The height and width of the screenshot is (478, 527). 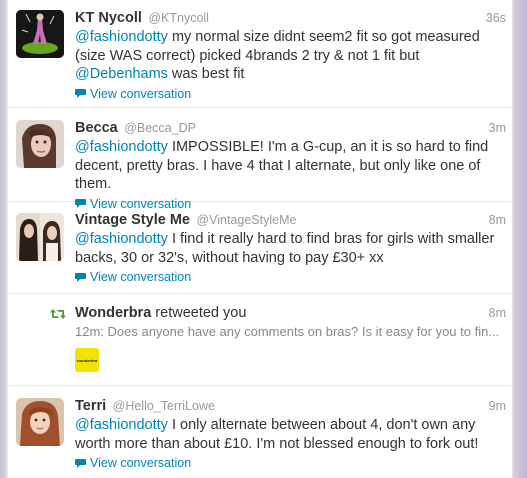 What do you see at coordinates (497, 128) in the screenshot?
I see `timestamp: 3m` at bounding box center [497, 128].